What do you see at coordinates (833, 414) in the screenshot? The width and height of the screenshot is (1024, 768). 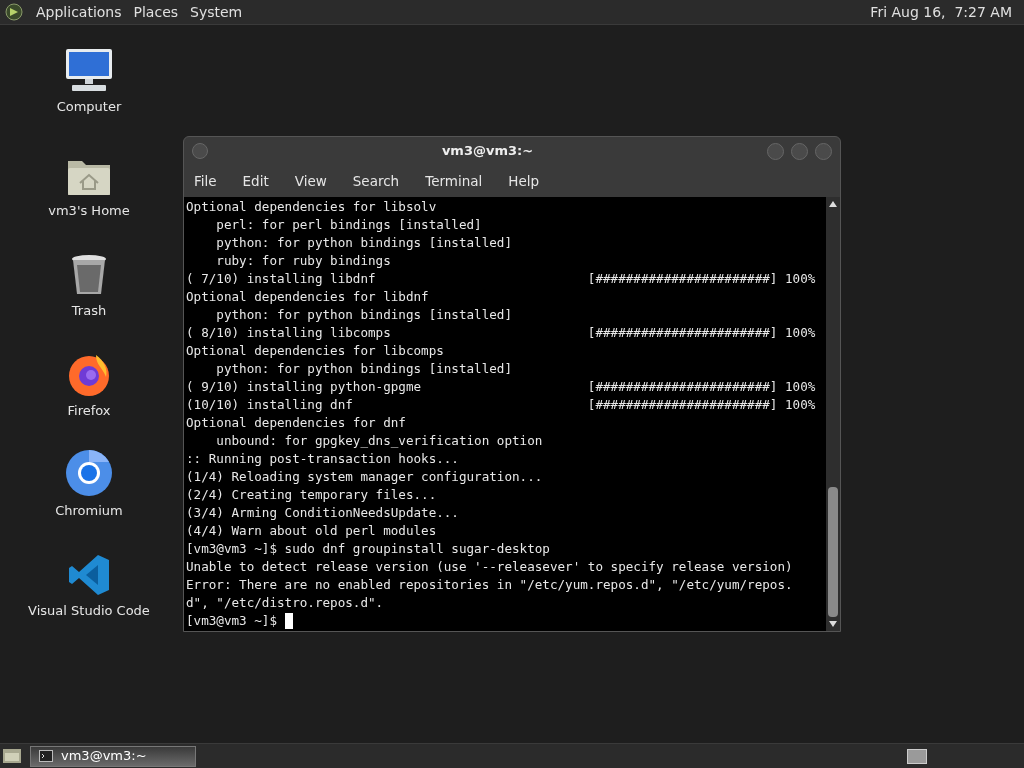 I see `scrollbar` at bounding box center [833, 414].